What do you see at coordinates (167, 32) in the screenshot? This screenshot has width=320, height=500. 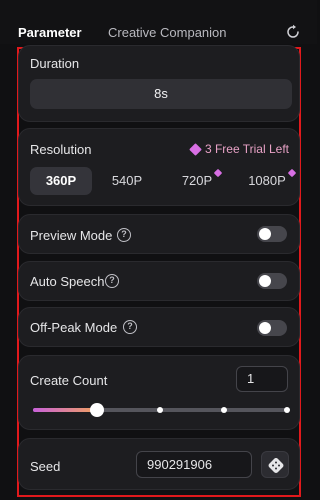 I see `tab-creative-companion: Creative Companion` at bounding box center [167, 32].